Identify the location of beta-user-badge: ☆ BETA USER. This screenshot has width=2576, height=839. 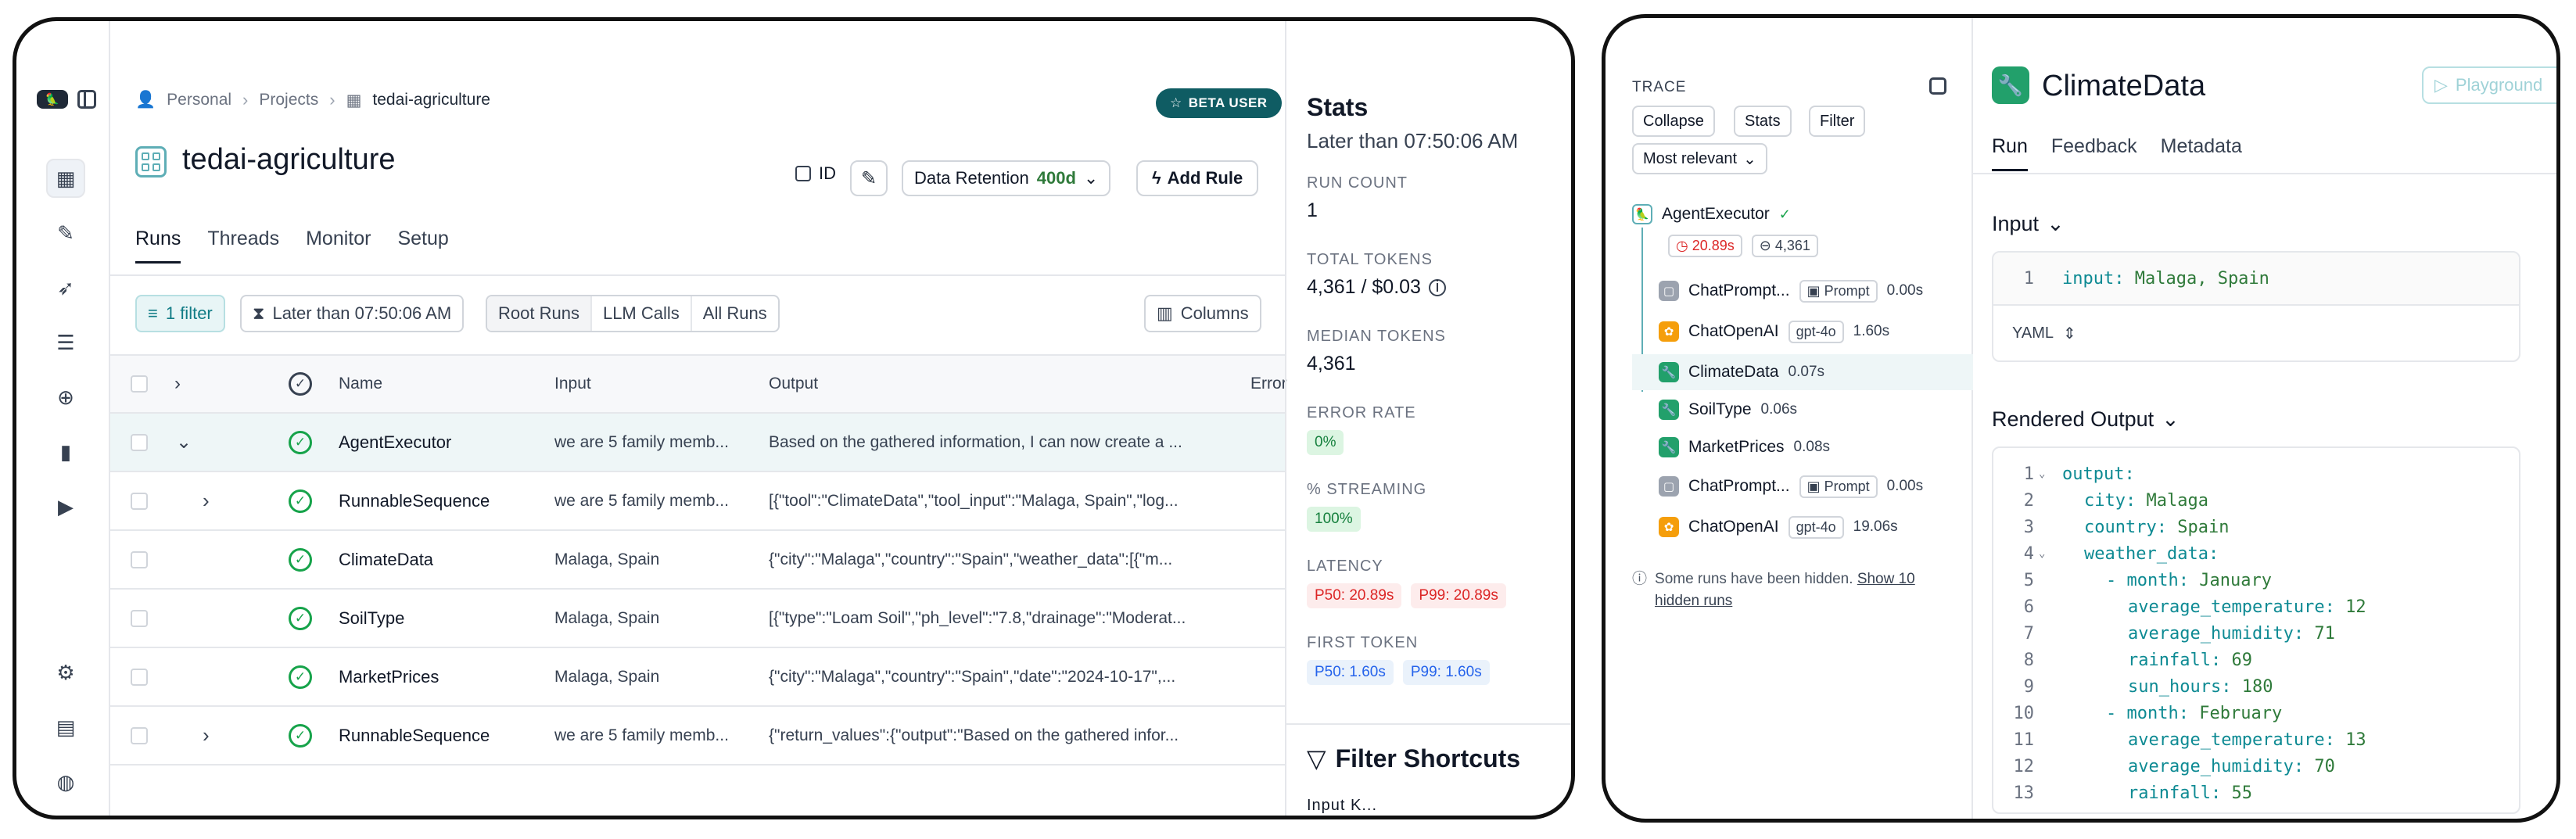
(1219, 103).